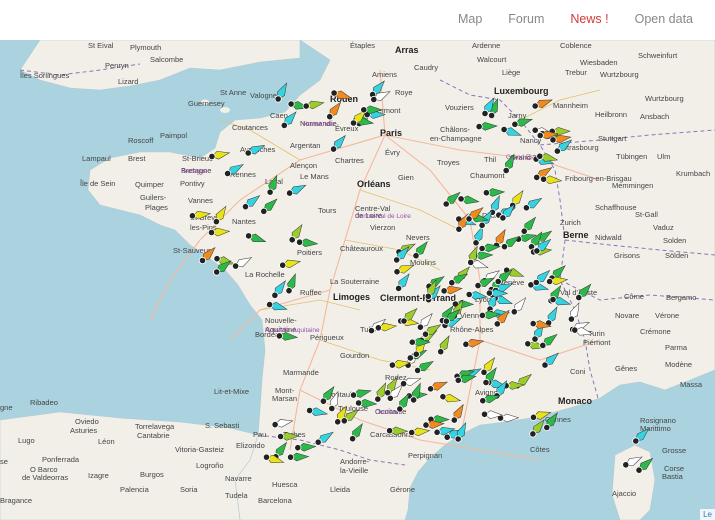 The image size is (715, 520). Describe the element at coordinates (486, 45) in the screenshot. I see `svg-text: Ardenne` at that location.